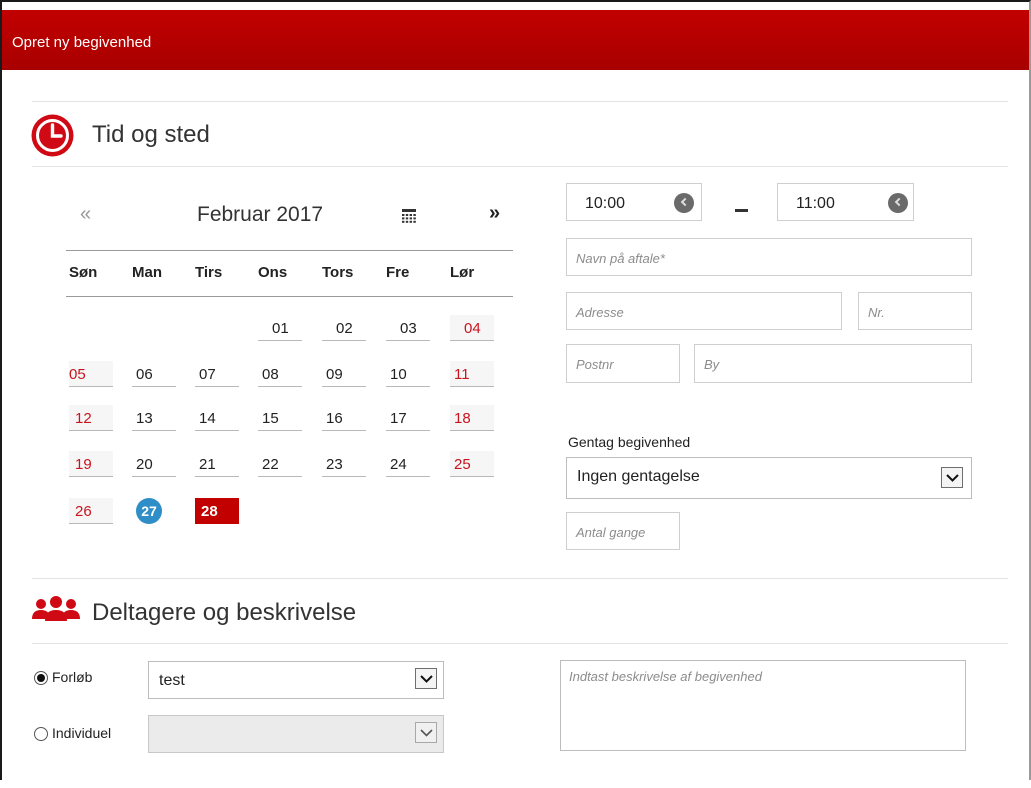  I want to click on weekday-tue: Tirs, so click(209, 272).